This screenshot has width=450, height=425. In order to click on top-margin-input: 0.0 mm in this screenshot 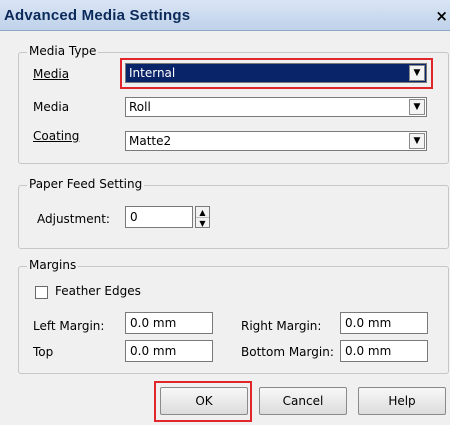, I will do `click(169, 351)`.